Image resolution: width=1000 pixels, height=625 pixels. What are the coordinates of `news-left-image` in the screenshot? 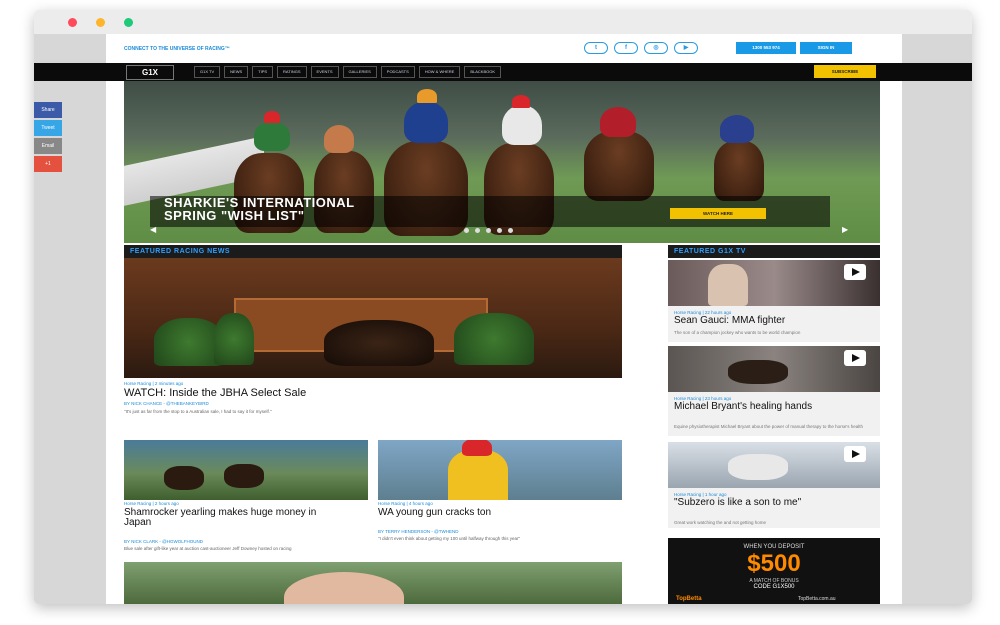 It's located at (246, 470).